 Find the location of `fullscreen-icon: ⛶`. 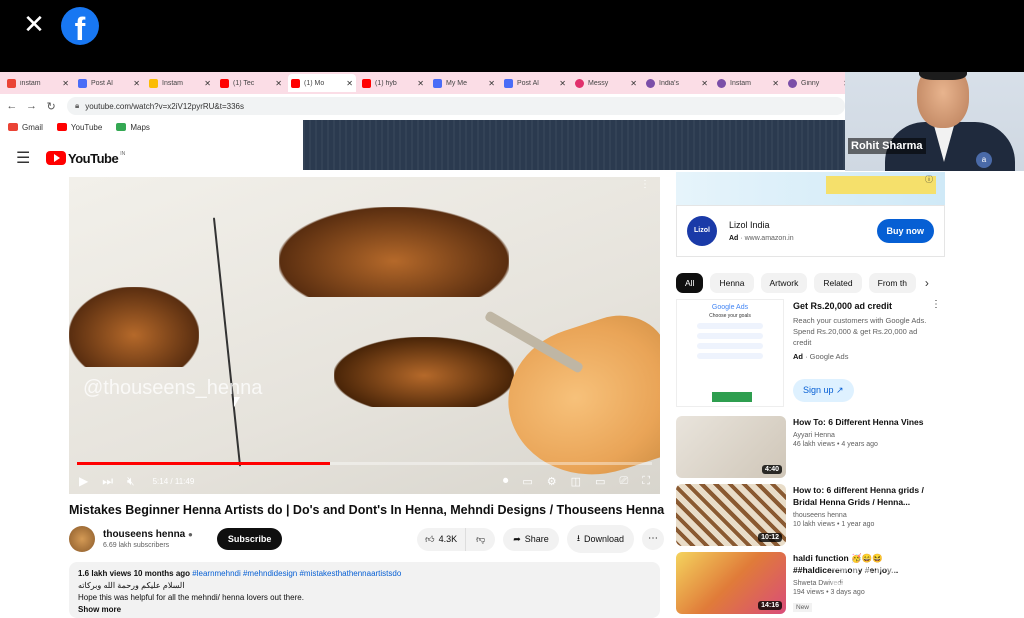

fullscreen-icon: ⛶ is located at coordinates (646, 481).